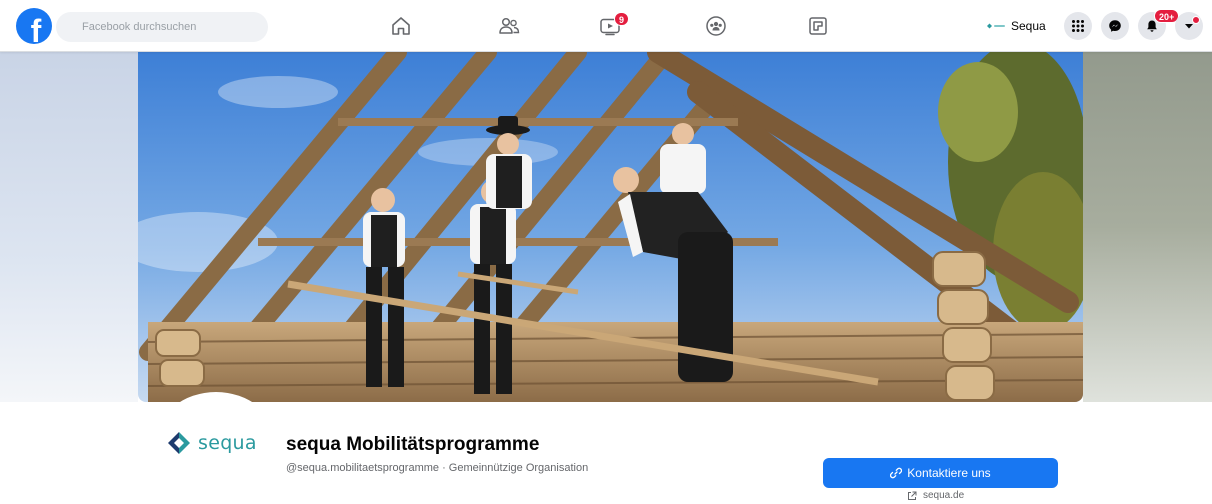 The height and width of the screenshot is (504, 1212). I want to click on cover-blur-left, so click(69, 227).